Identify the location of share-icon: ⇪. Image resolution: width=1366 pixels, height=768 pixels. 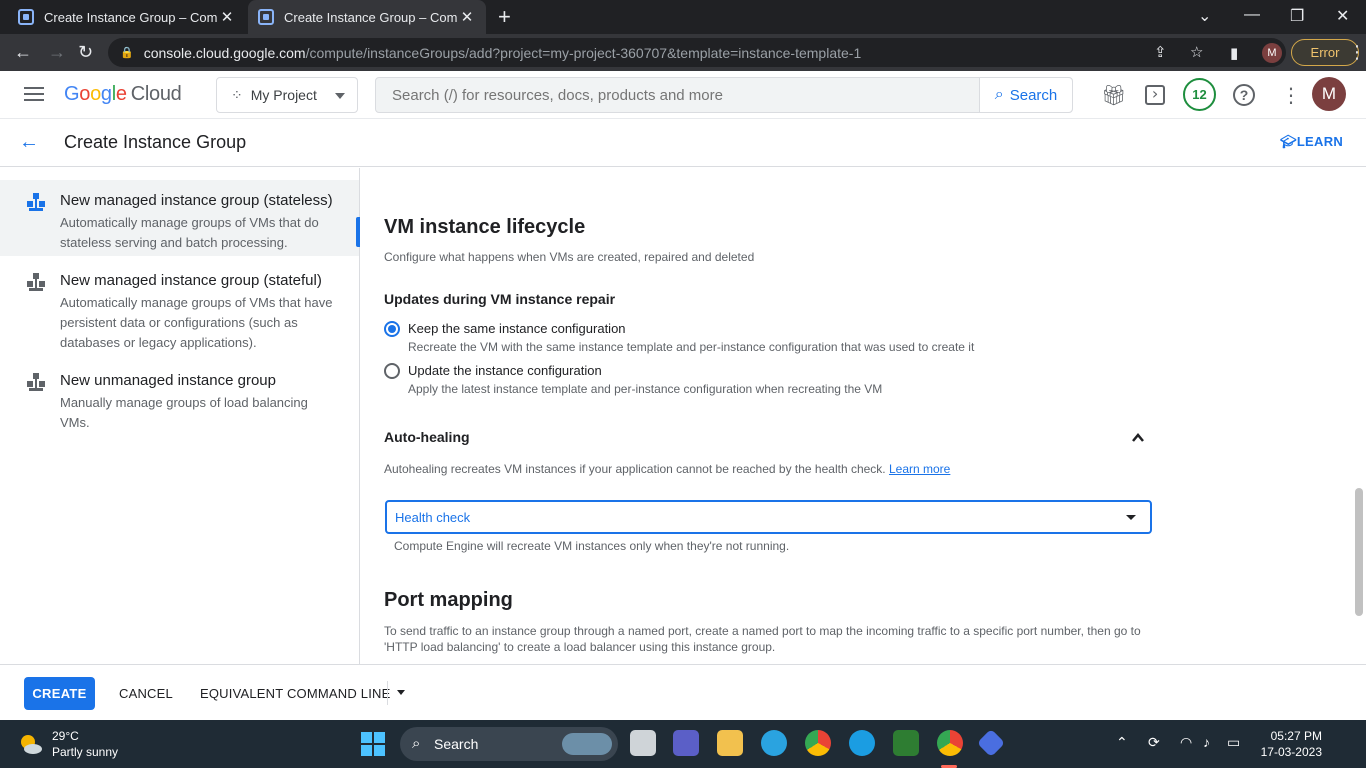
(1160, 52).